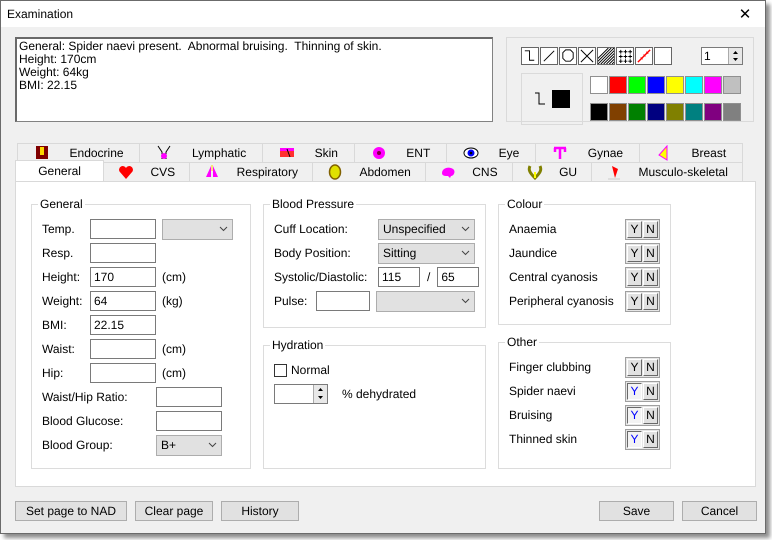  What do you see at coordinates (552, 171) in the screenshot?
I see `tab: GU` at bounding box center [552, 171].